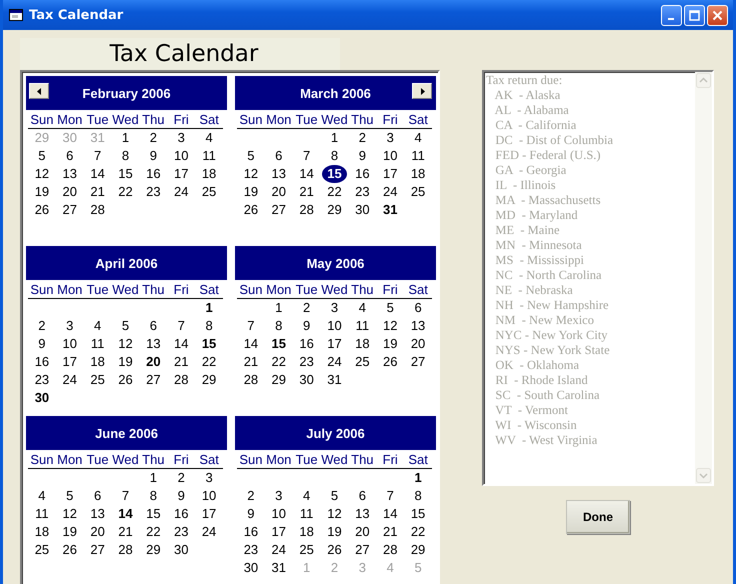 The image size is (736, 584). I want to click on previous-month-button, so click(39, 91).